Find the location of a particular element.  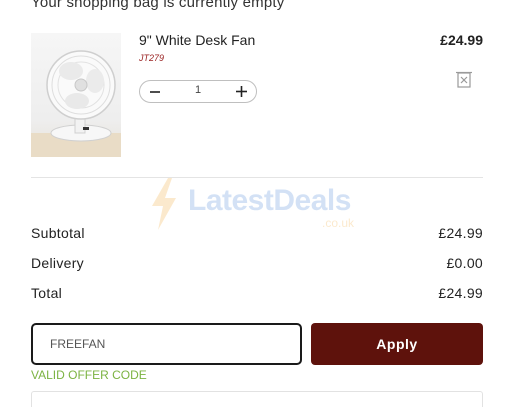

plus-icon is located at coordinates (241, 91).